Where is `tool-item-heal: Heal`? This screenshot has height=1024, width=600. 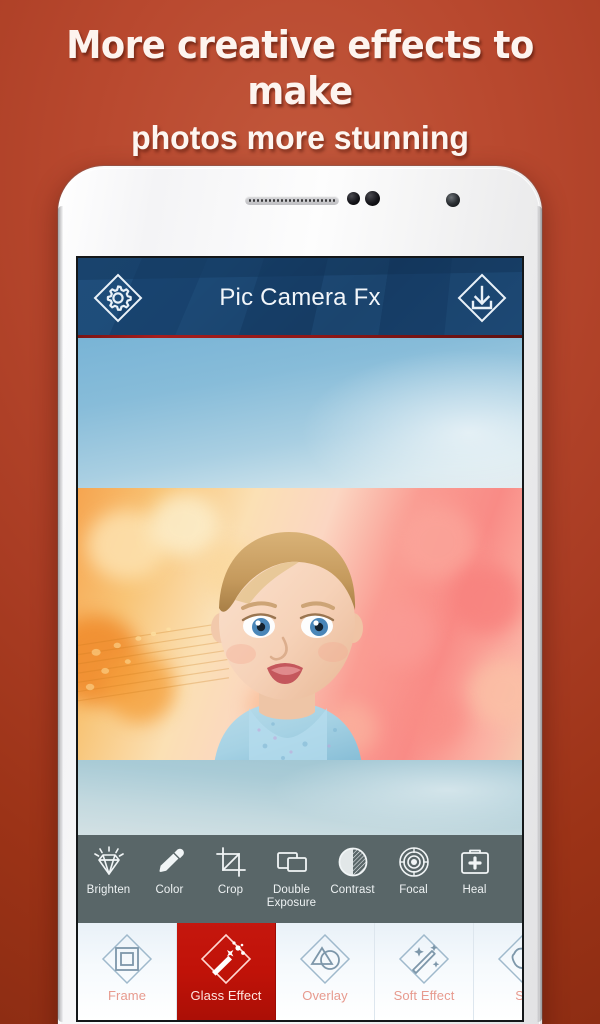 tool-item-heal: Heal is located at coordinates (474, 879).